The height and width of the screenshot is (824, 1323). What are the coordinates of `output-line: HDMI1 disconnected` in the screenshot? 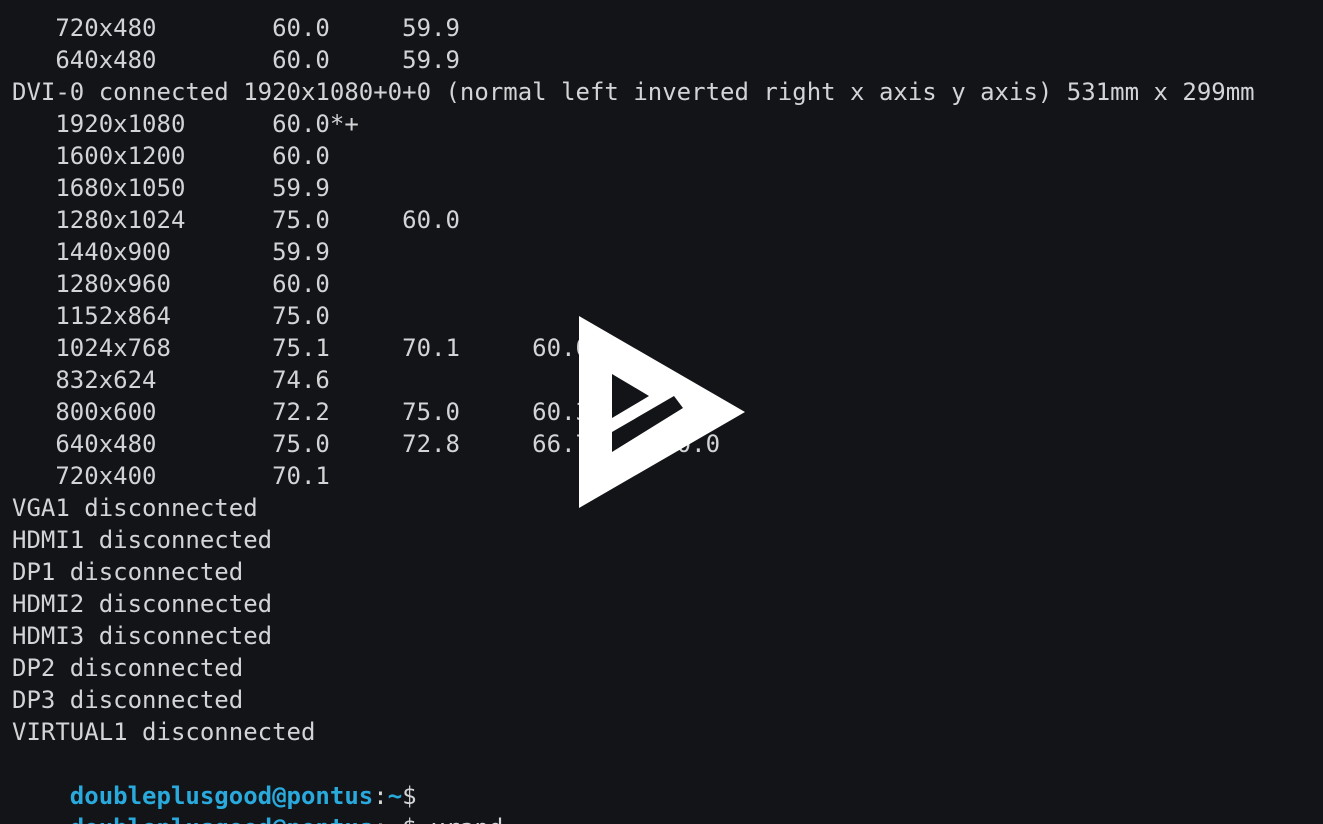 It's located at (142, 540).